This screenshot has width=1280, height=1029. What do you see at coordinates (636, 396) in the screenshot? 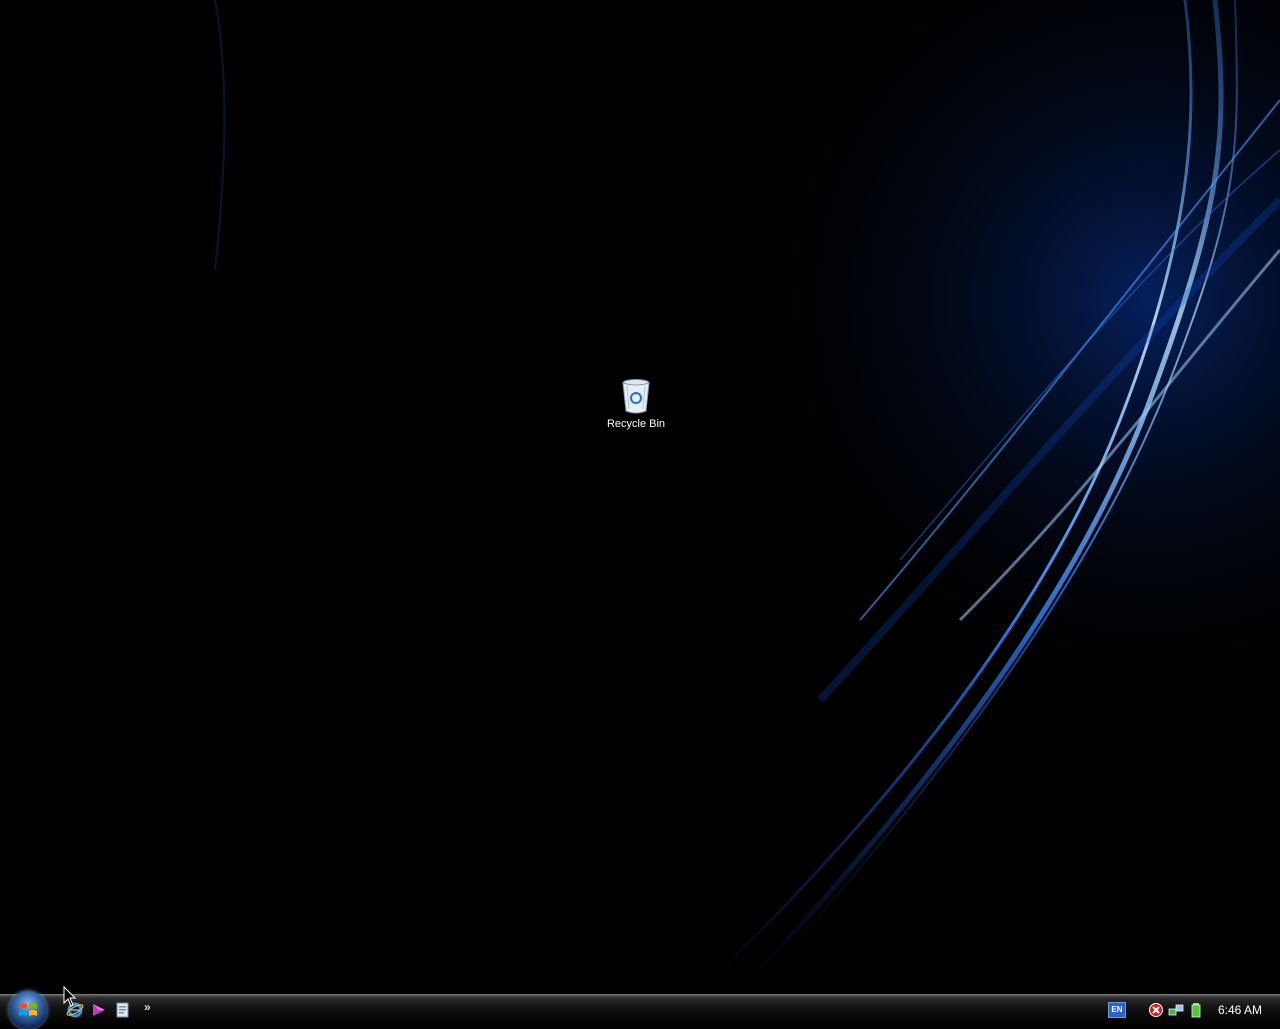
I see `recycle-bin-icon` at bounding box center [636, 396].